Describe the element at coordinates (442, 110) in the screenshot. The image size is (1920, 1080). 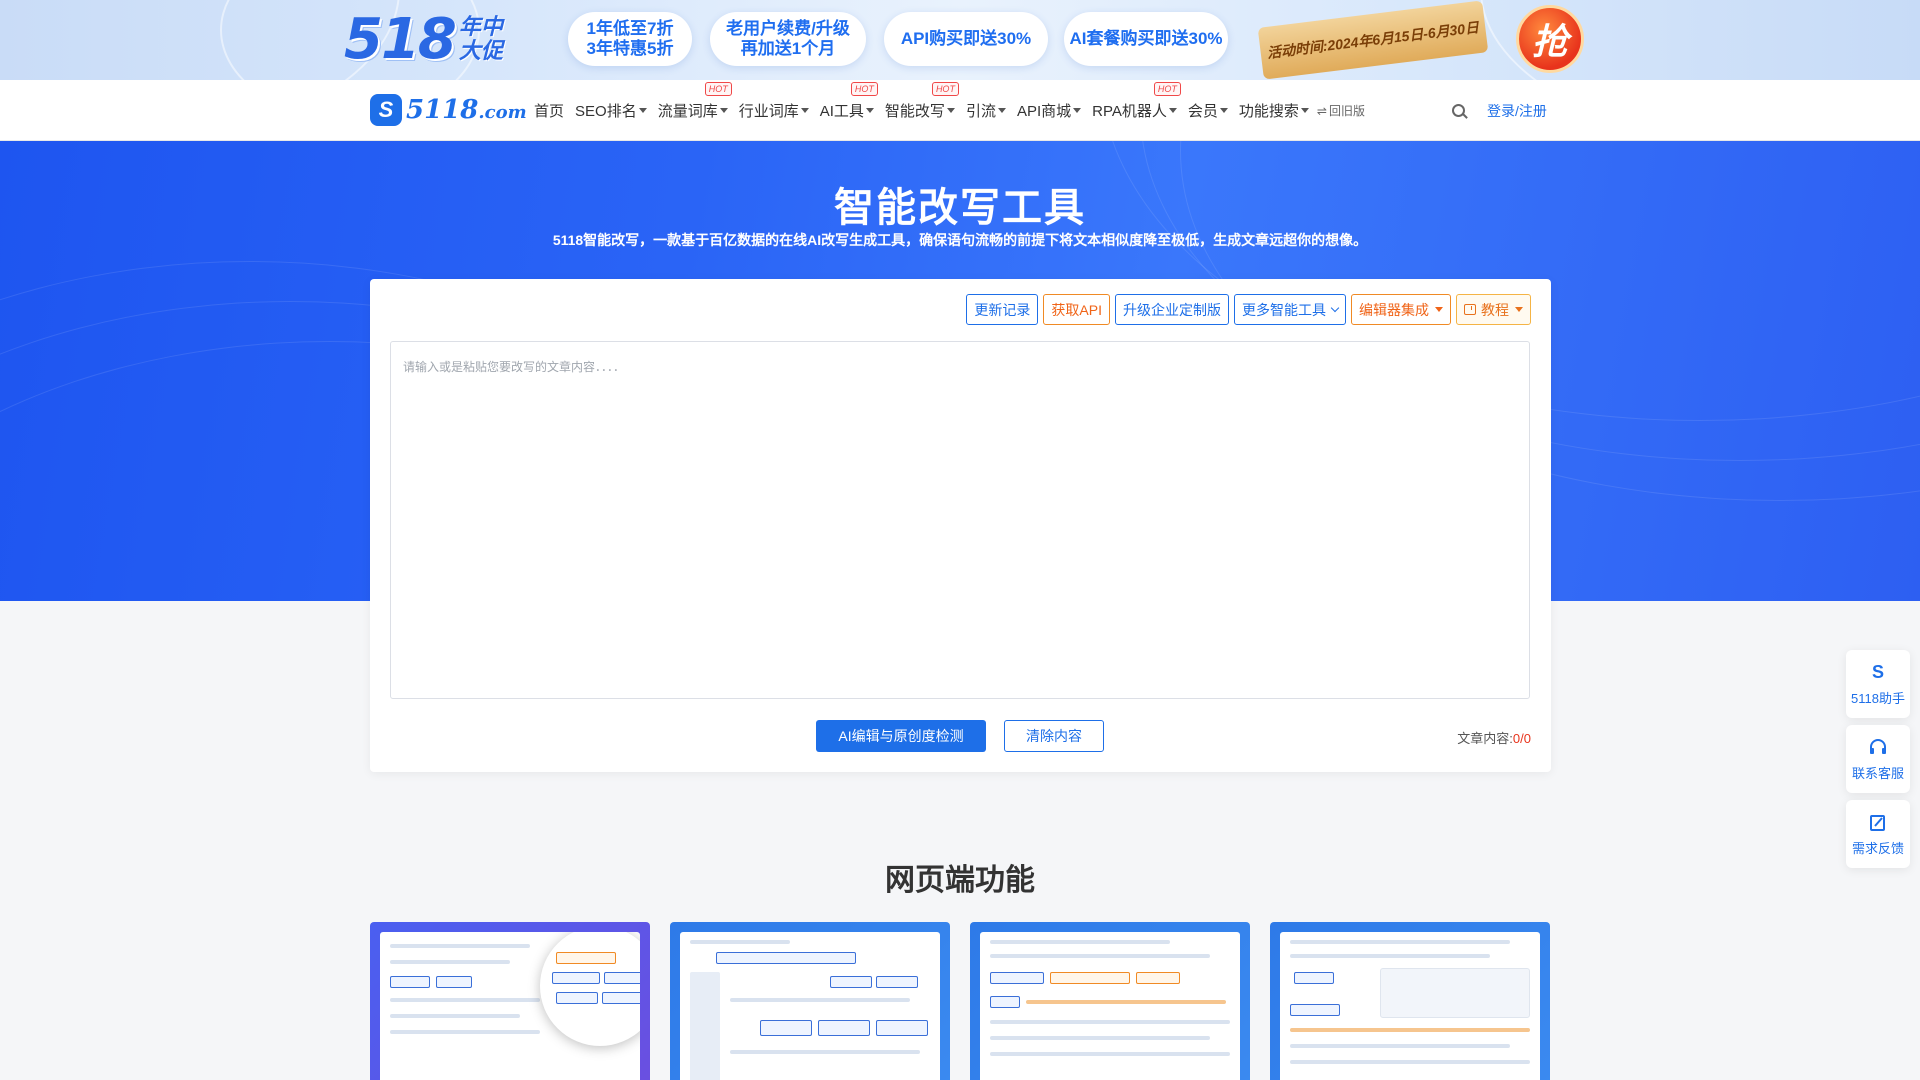
I see `logo-text: 5118` at that location.